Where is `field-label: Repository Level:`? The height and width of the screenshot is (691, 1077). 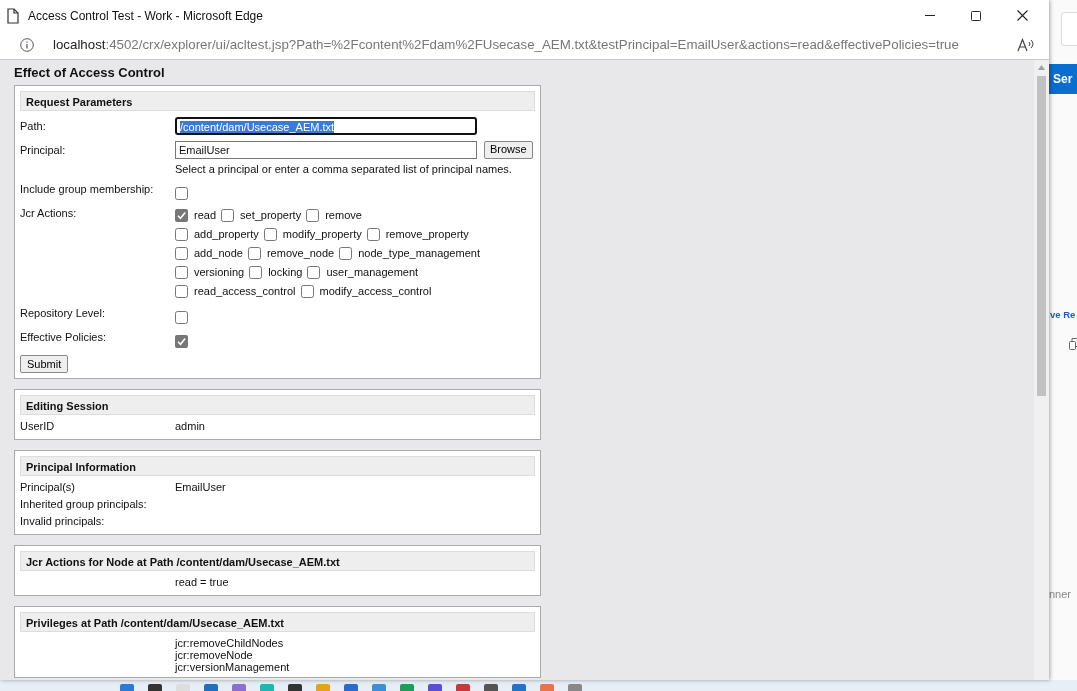 field-label: Repository Level: is located at coordinates (62, 313).